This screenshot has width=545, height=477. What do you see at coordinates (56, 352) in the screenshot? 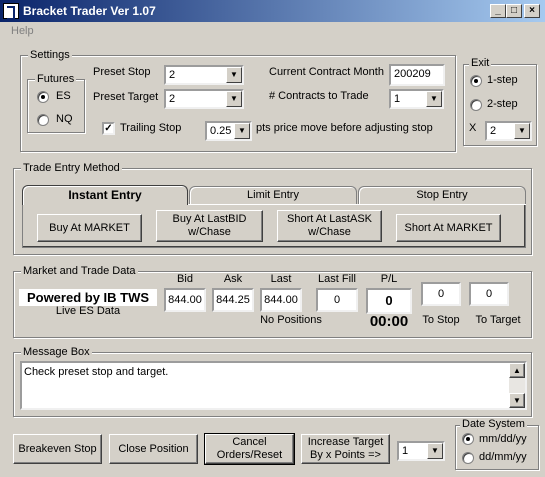
I see `message-legend: Message Box` at bounding box center [56, 352].